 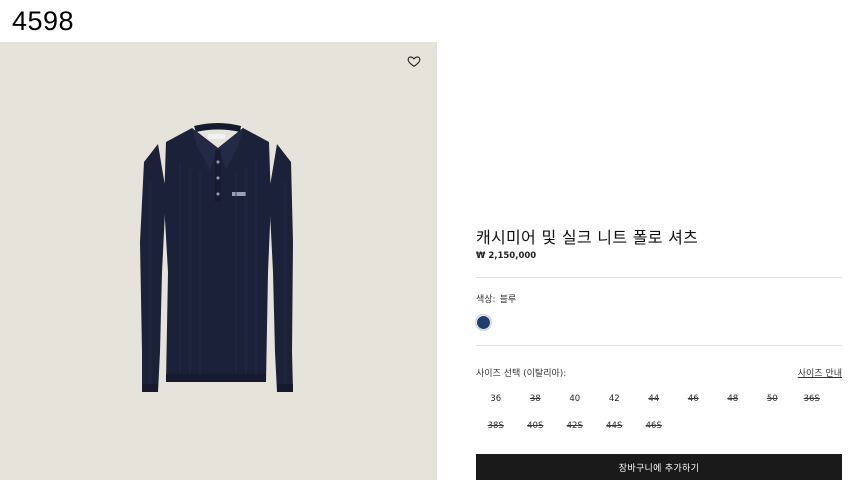 What do you see at coordinates (575, 399) in the screenshot?
I see `size-option-40: 40` at bounding box center [575, 399].